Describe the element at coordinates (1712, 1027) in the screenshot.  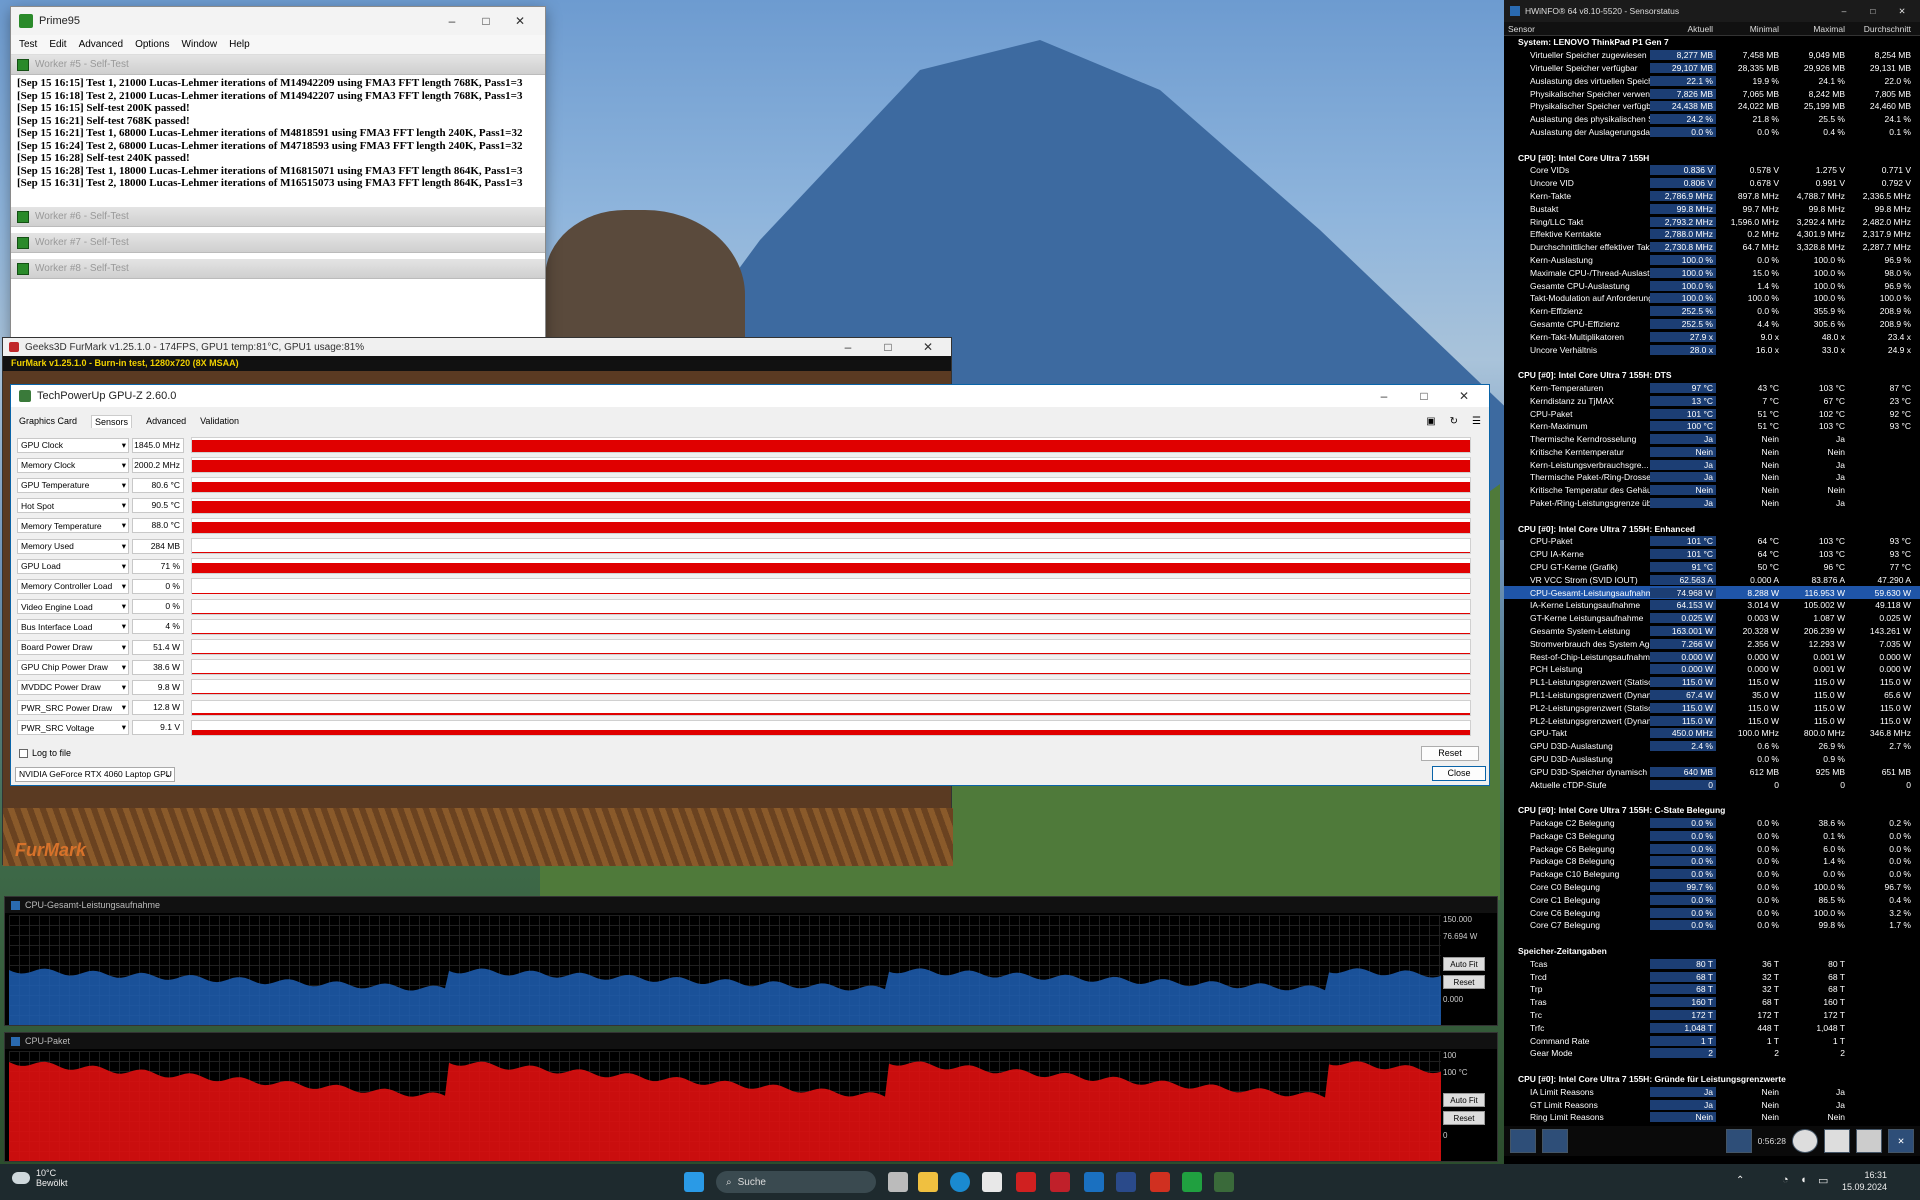
I see `sensor-row: Trfc 1,048 T 448 T 1,048 T` at that location.